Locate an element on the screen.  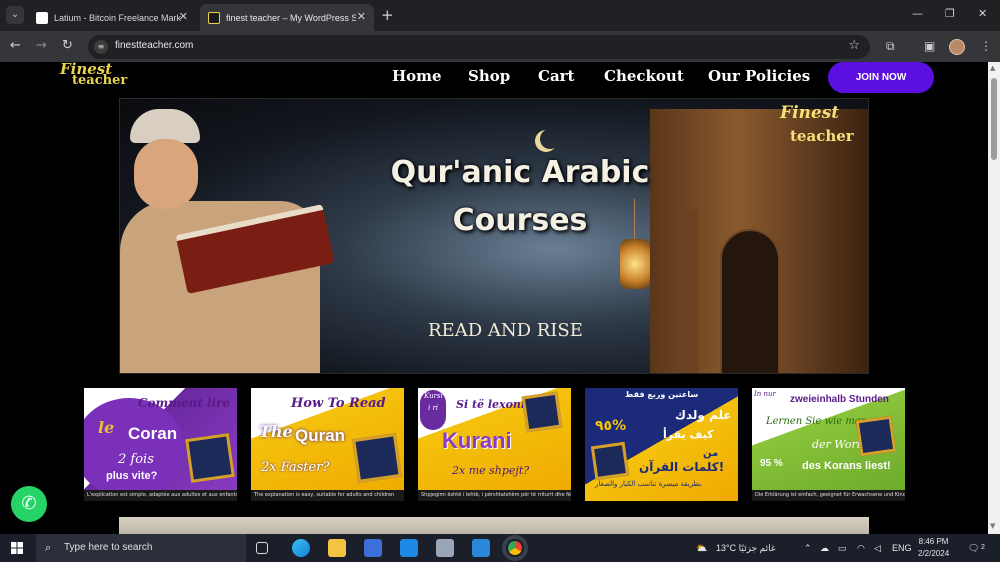
reload-icon: ↻ is located at coordinates (67, 46).